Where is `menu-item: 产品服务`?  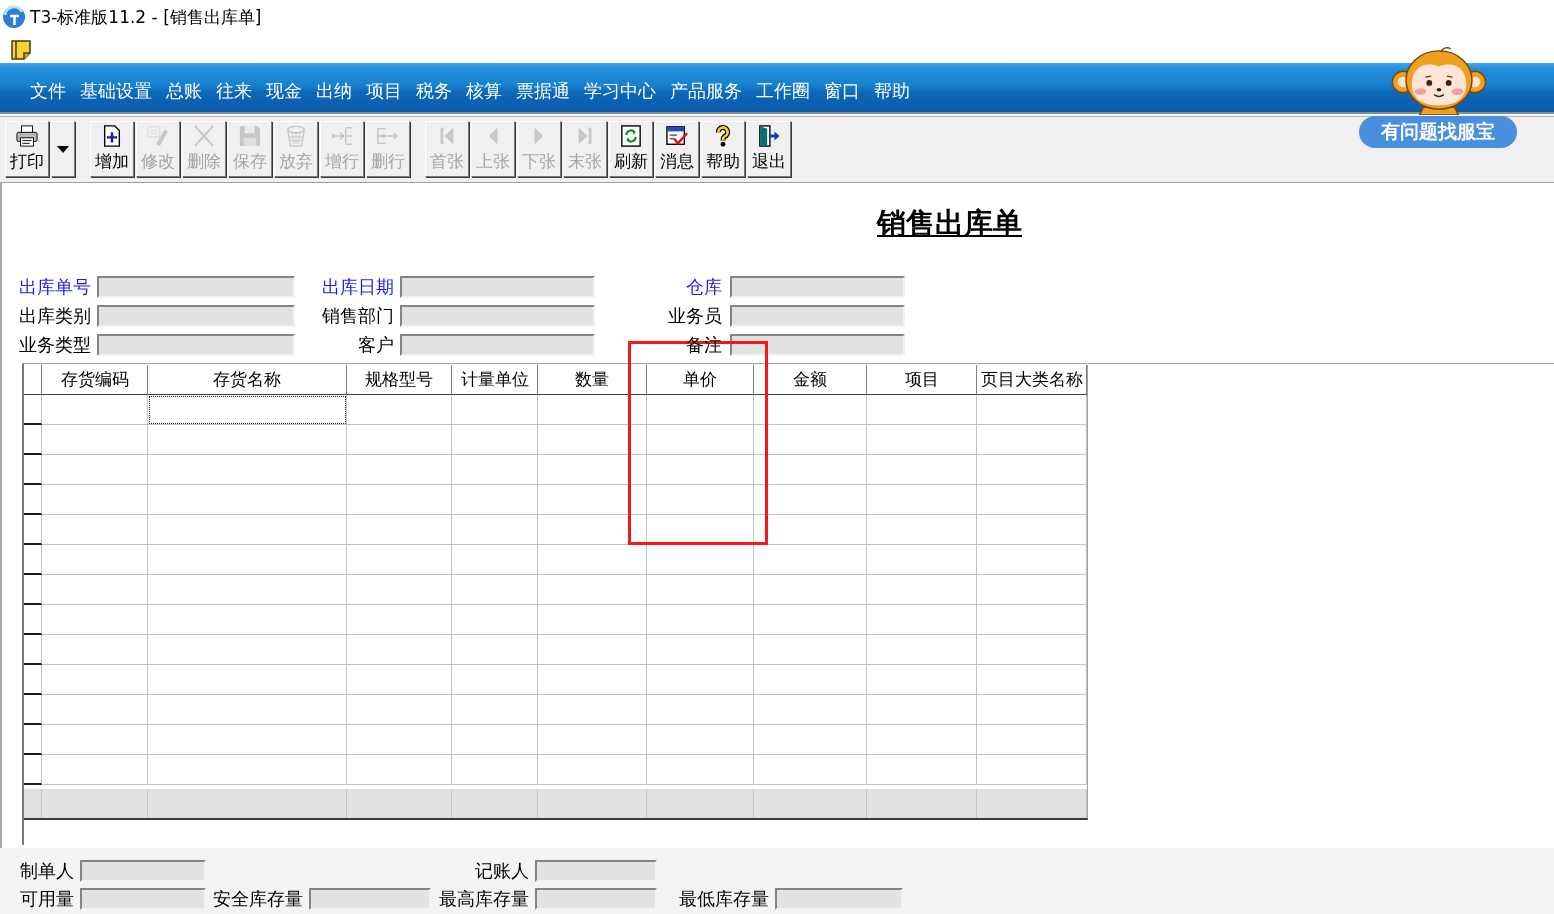 menu-item: 产品服务 is located at coordinates (706, 90).